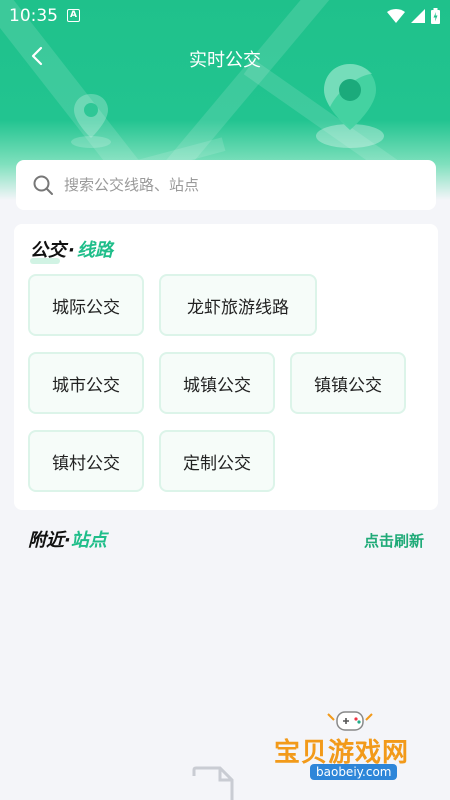 The image size is (450, 800). Describe the element at coordinates (86, 305) in the screenshot. I see `route-chip-intercity: 城际公交` at that location.